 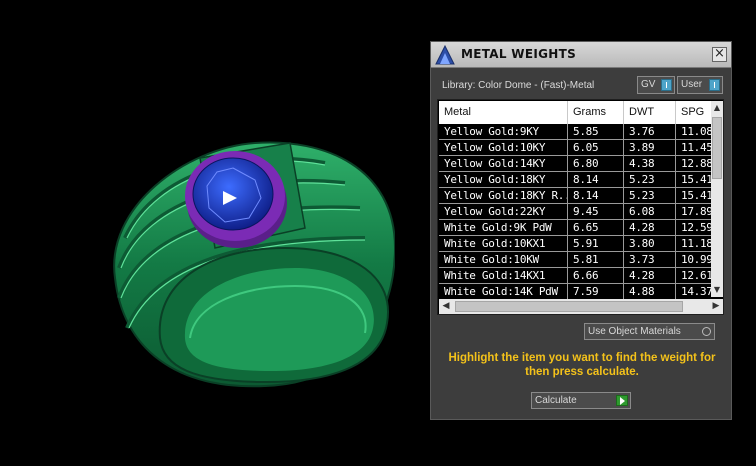 What do you see at coordinates (518, 85) in the screenshot?
I see `library-label: Library: Color Dome - (Fast)-Metal` at bounding box center [518, 85].